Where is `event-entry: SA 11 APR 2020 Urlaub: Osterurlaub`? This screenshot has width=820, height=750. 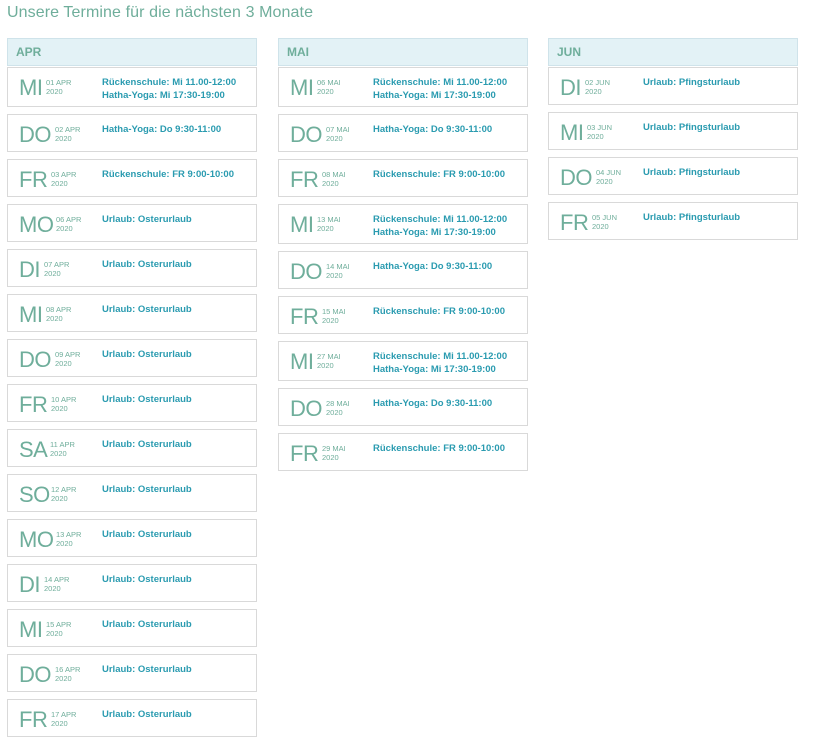 event-entry: SA 11 APR 2020 Urlaub: Osterurlaub is located at coordinates (132, 448).